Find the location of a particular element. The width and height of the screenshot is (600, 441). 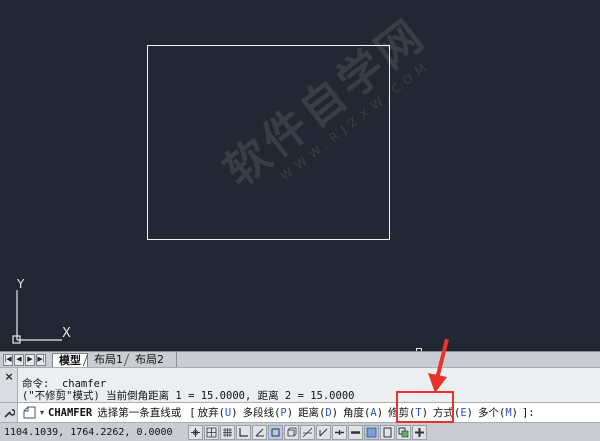

ucs-x-label: X is located at coordinates (66, 333).